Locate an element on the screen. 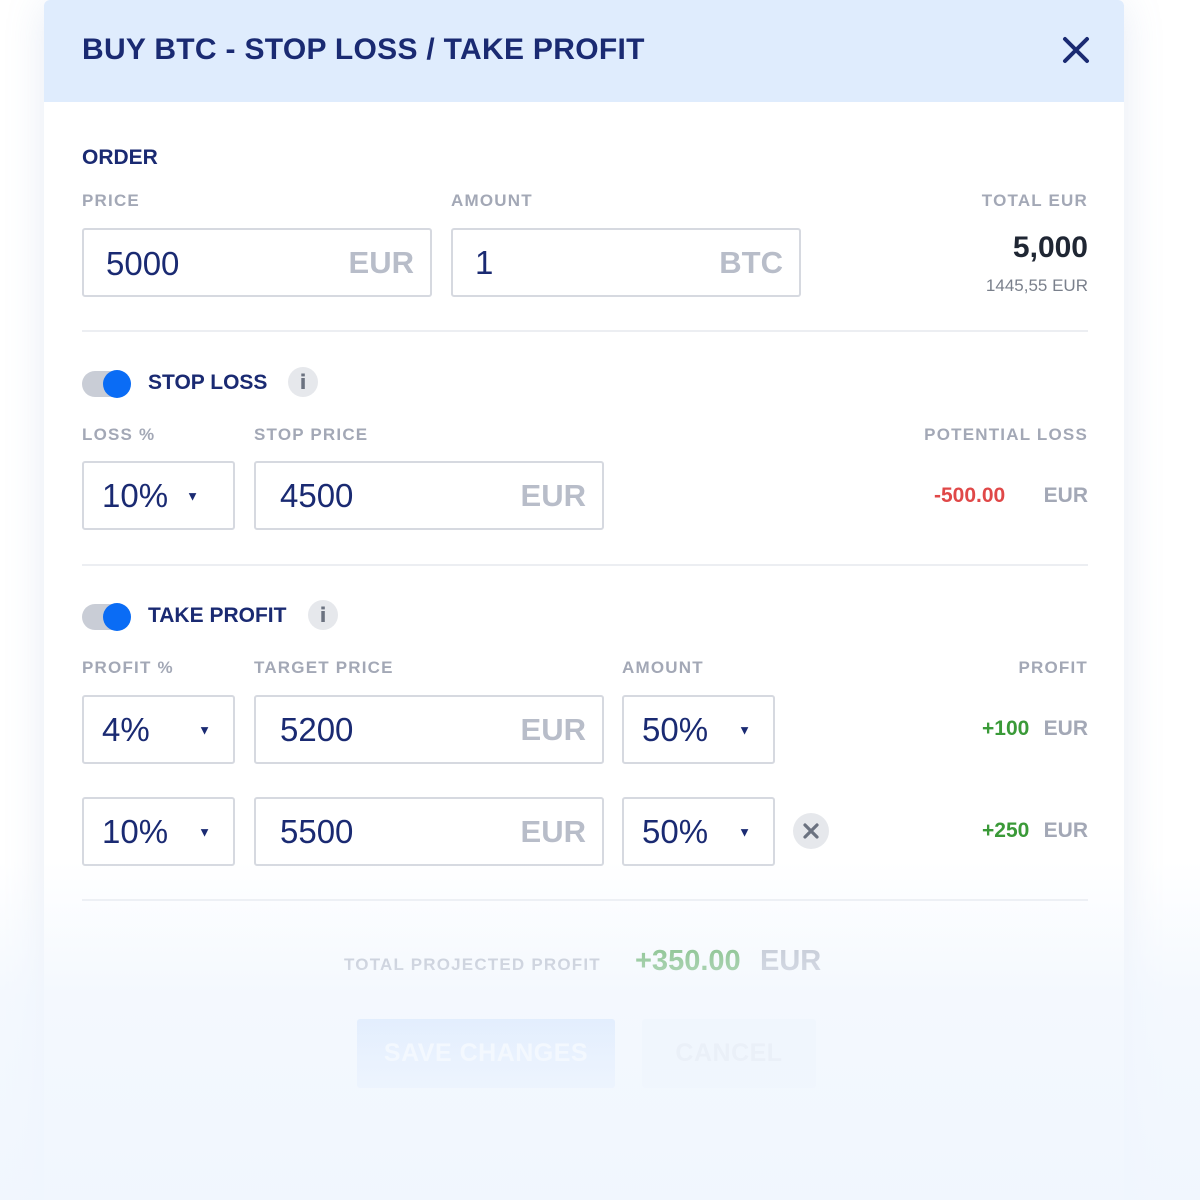 The height and width of the screenshot is (1200, 1200). total-subvalue: 1445,55 EUR is located at coordinates (1036, 285).